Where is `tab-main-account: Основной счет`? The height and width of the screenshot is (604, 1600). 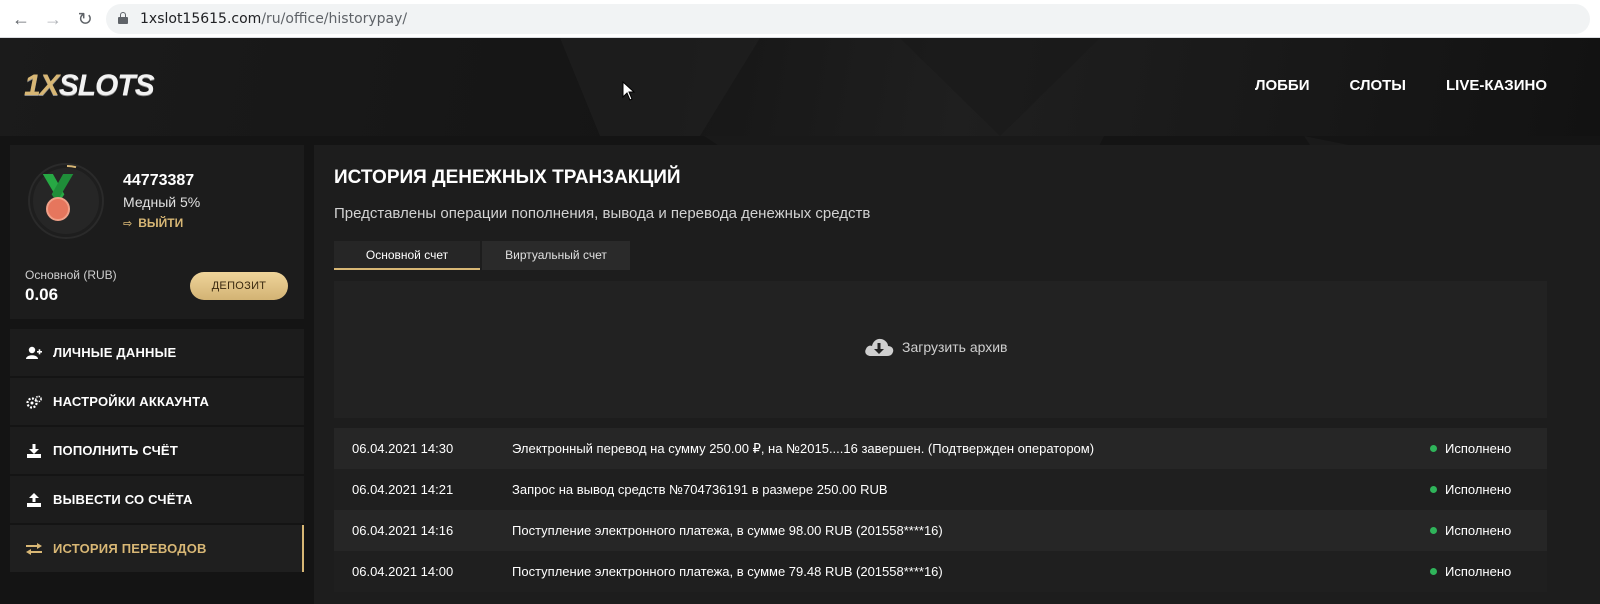
tab-main-account: Основной счет is located at coordinates (407, 255).